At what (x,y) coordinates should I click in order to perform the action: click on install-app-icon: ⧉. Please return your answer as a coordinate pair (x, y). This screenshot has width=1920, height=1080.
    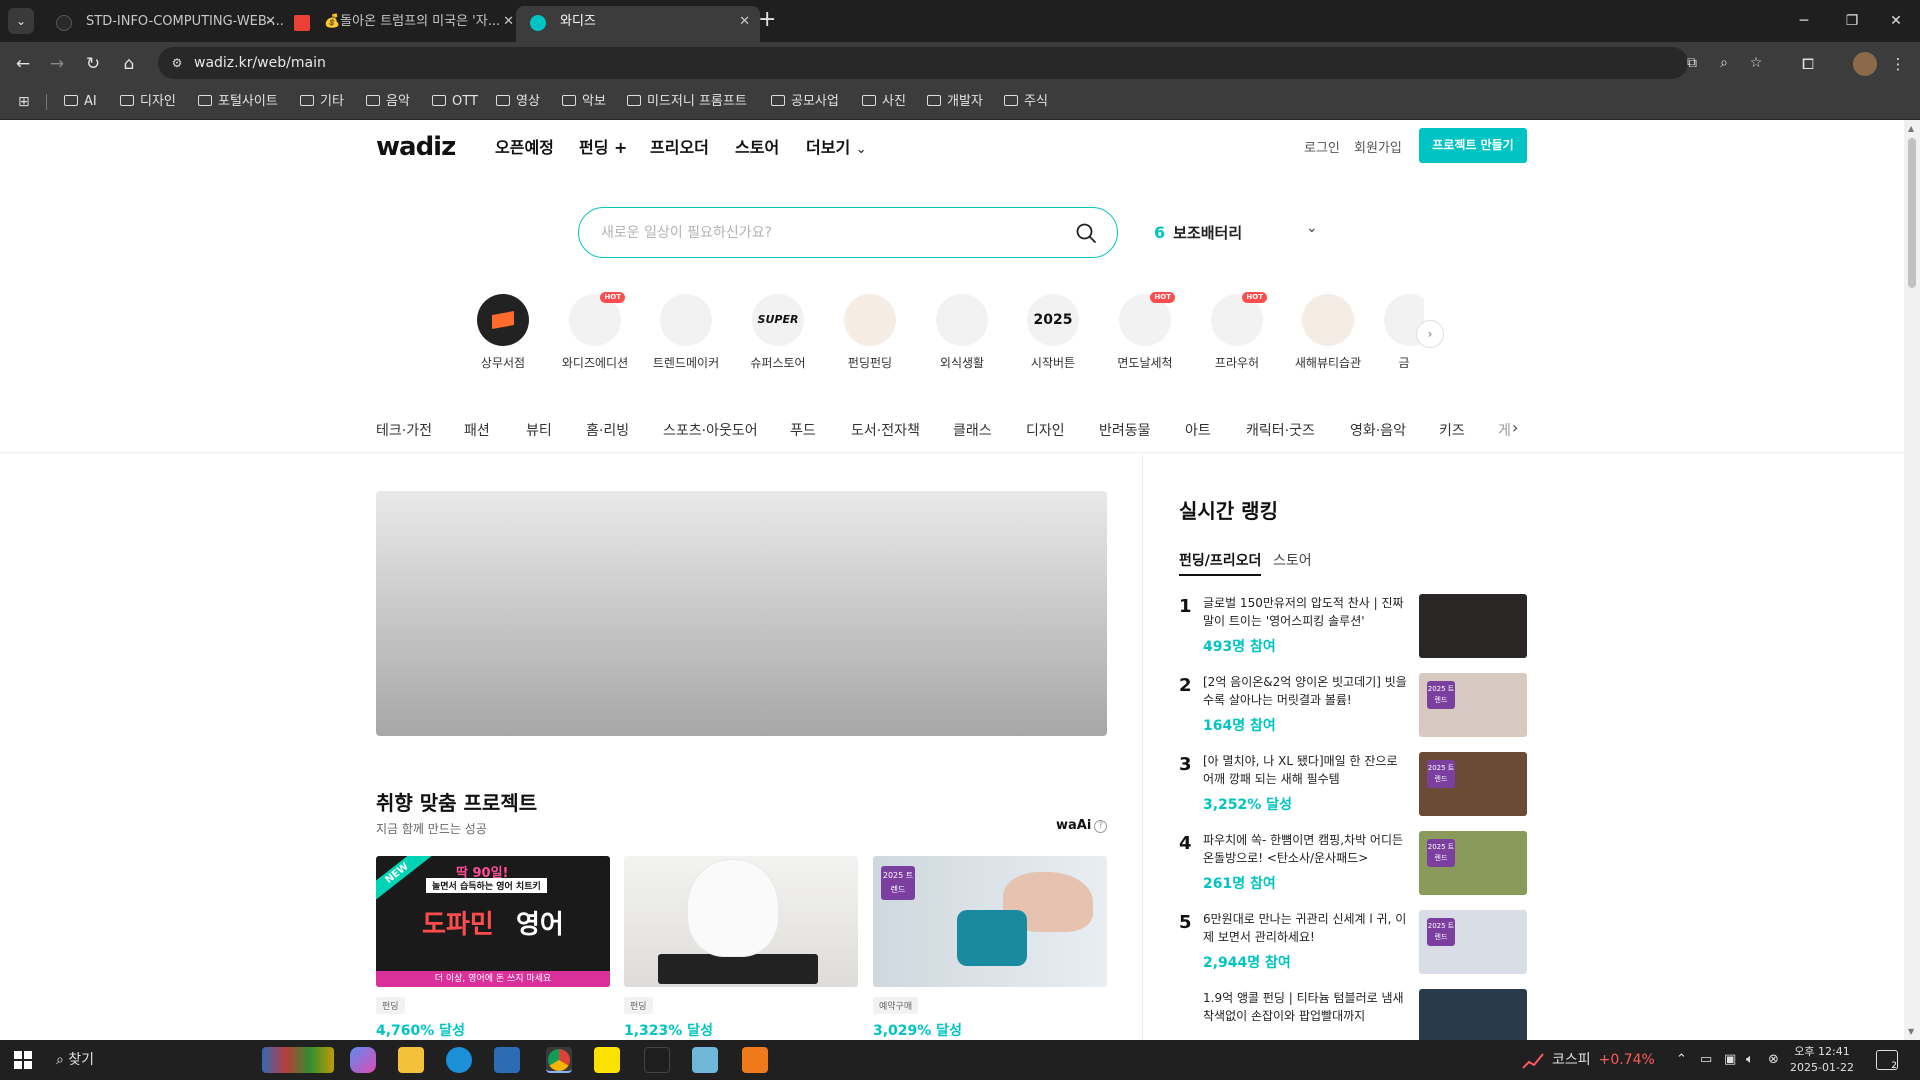
    Looking at the image, I should click on (1692, 63).